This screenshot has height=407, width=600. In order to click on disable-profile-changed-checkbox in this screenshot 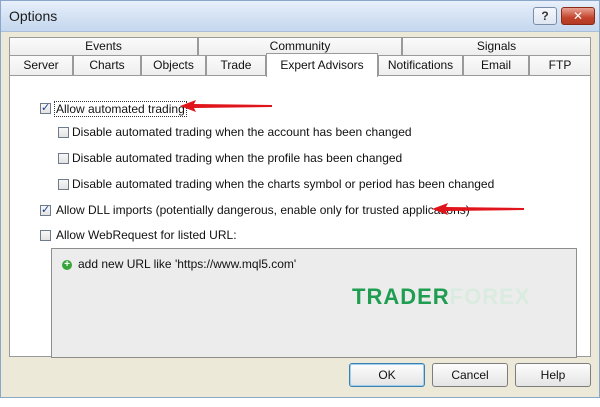, I will do `click(63, 158)`.